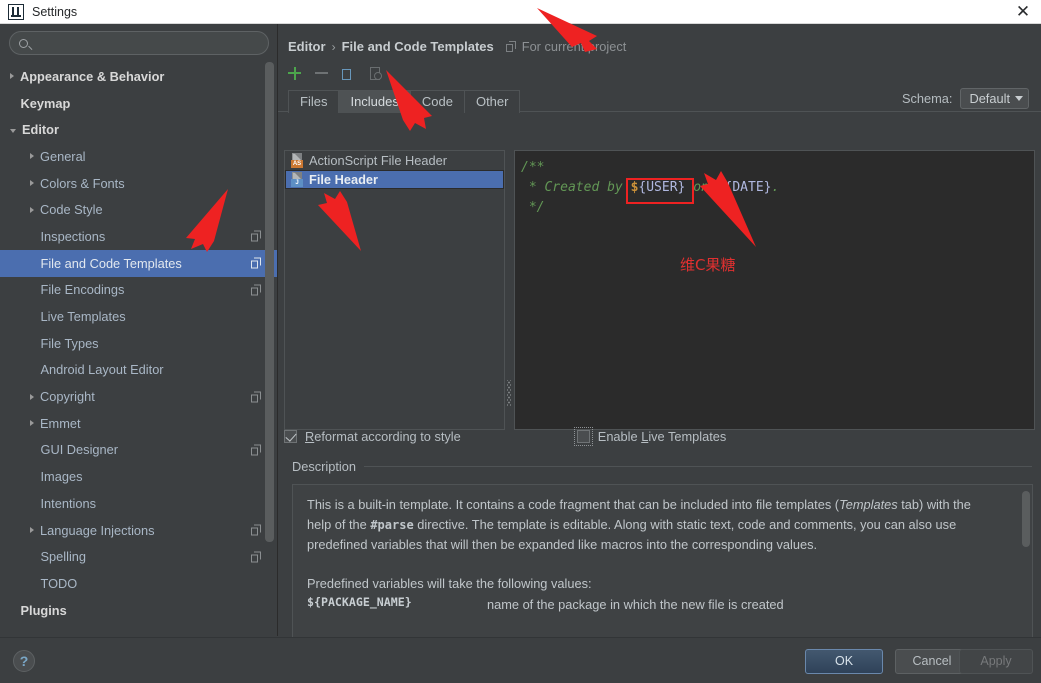  Describe the element at coordinates (63, 156) in the screenshot. I see `sidebar-item-label: General` at that location.